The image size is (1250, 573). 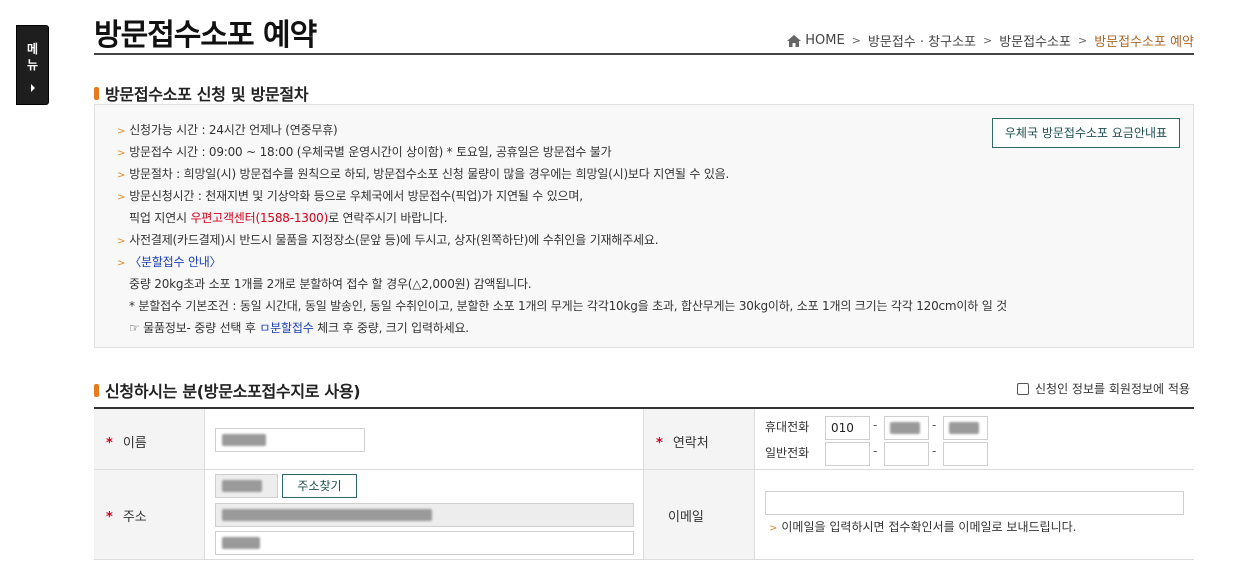 I want to click on side-menu-tab: 메 뉴, so click(x=32, y=65).